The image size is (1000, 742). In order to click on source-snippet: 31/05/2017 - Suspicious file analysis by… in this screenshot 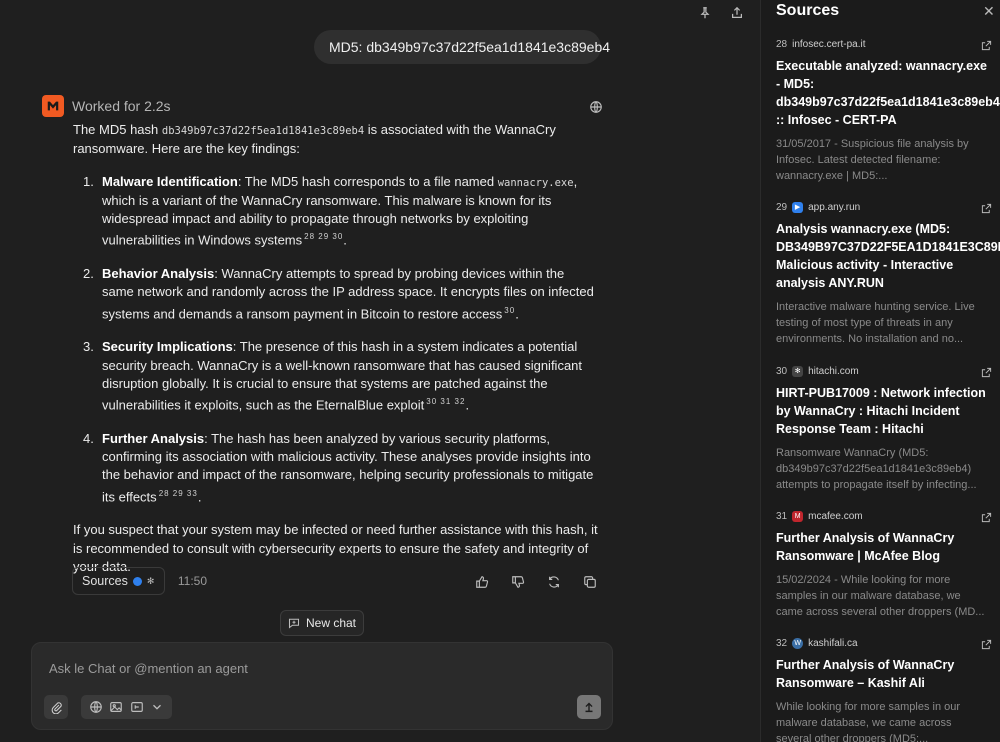, I will do `click(872, 160)`.